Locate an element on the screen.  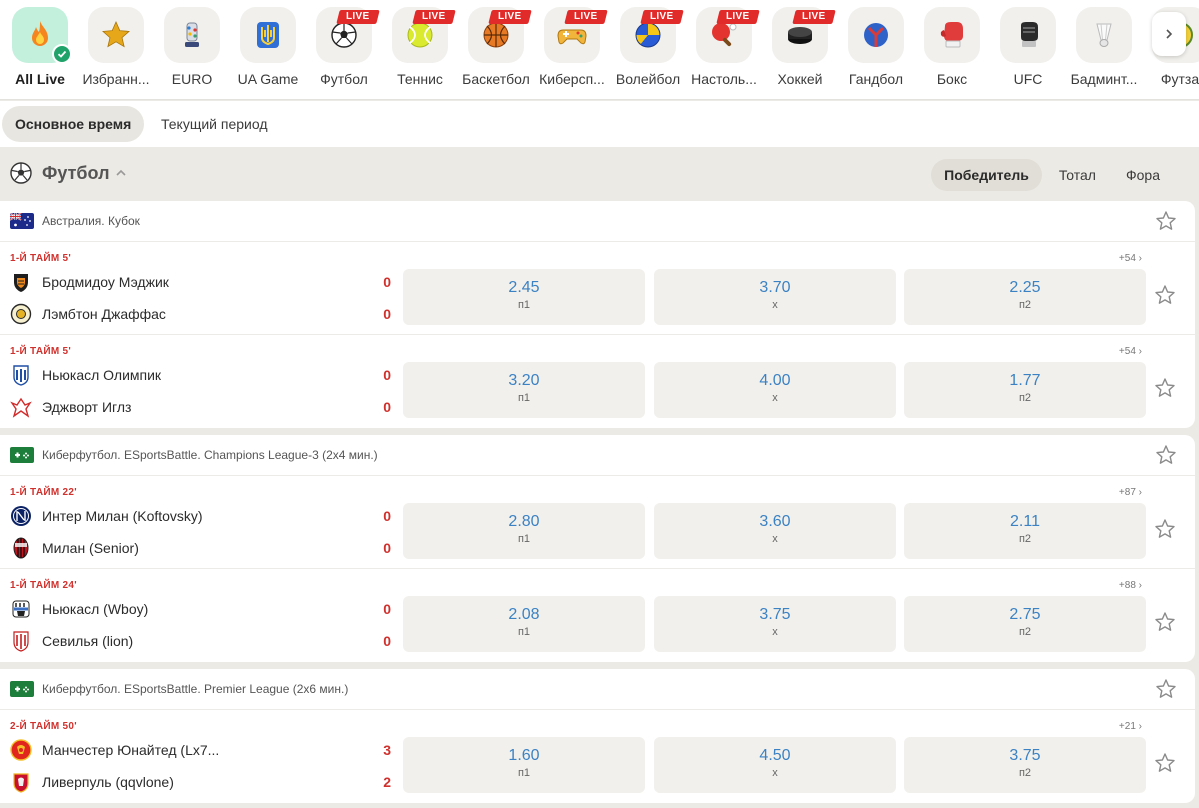
milan-logo-icon is located at coordinates (21, 548).